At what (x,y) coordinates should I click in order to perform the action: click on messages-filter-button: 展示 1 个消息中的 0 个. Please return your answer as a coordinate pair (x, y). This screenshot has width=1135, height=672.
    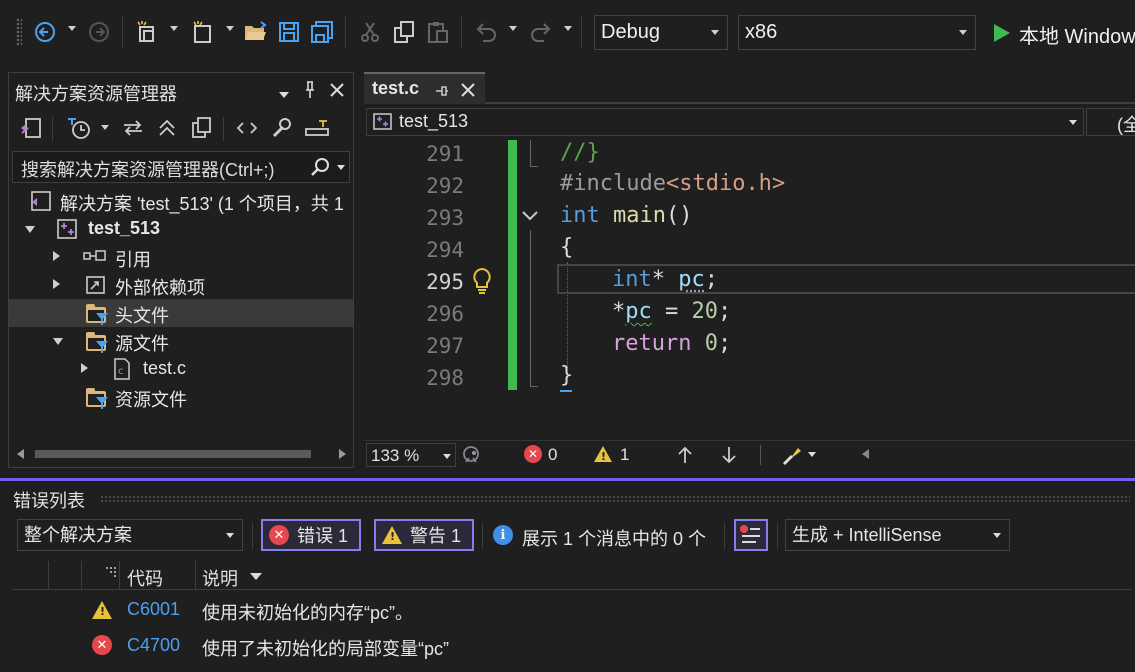
    Looking at the image, I should click on (614, 538).